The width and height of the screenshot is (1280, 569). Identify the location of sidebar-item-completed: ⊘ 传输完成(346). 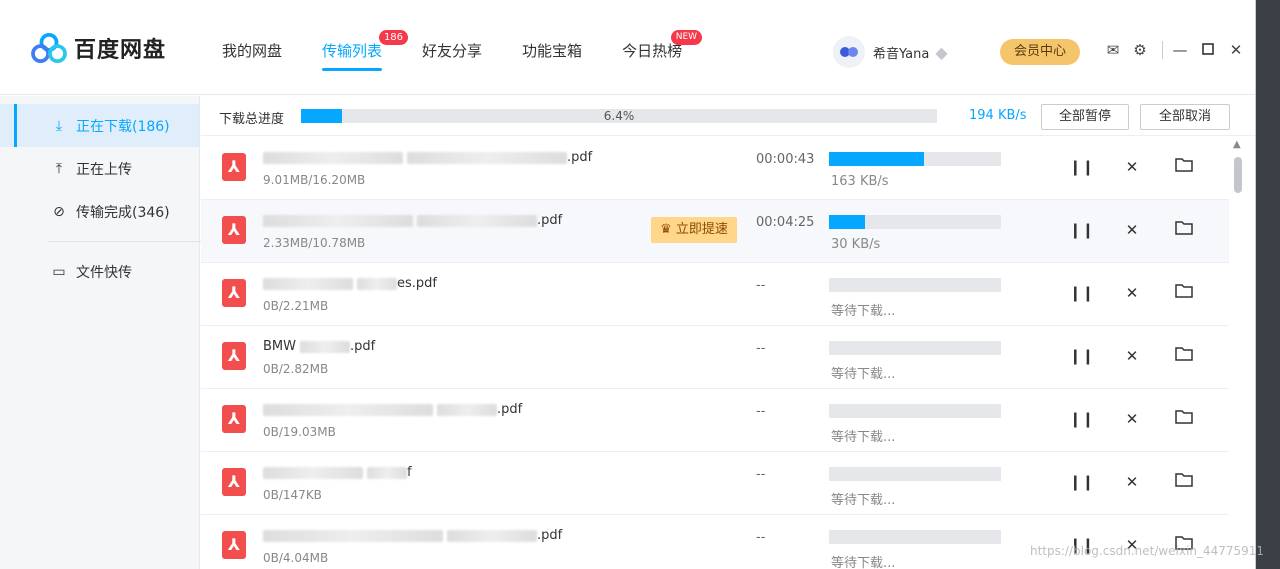
(99, 211).